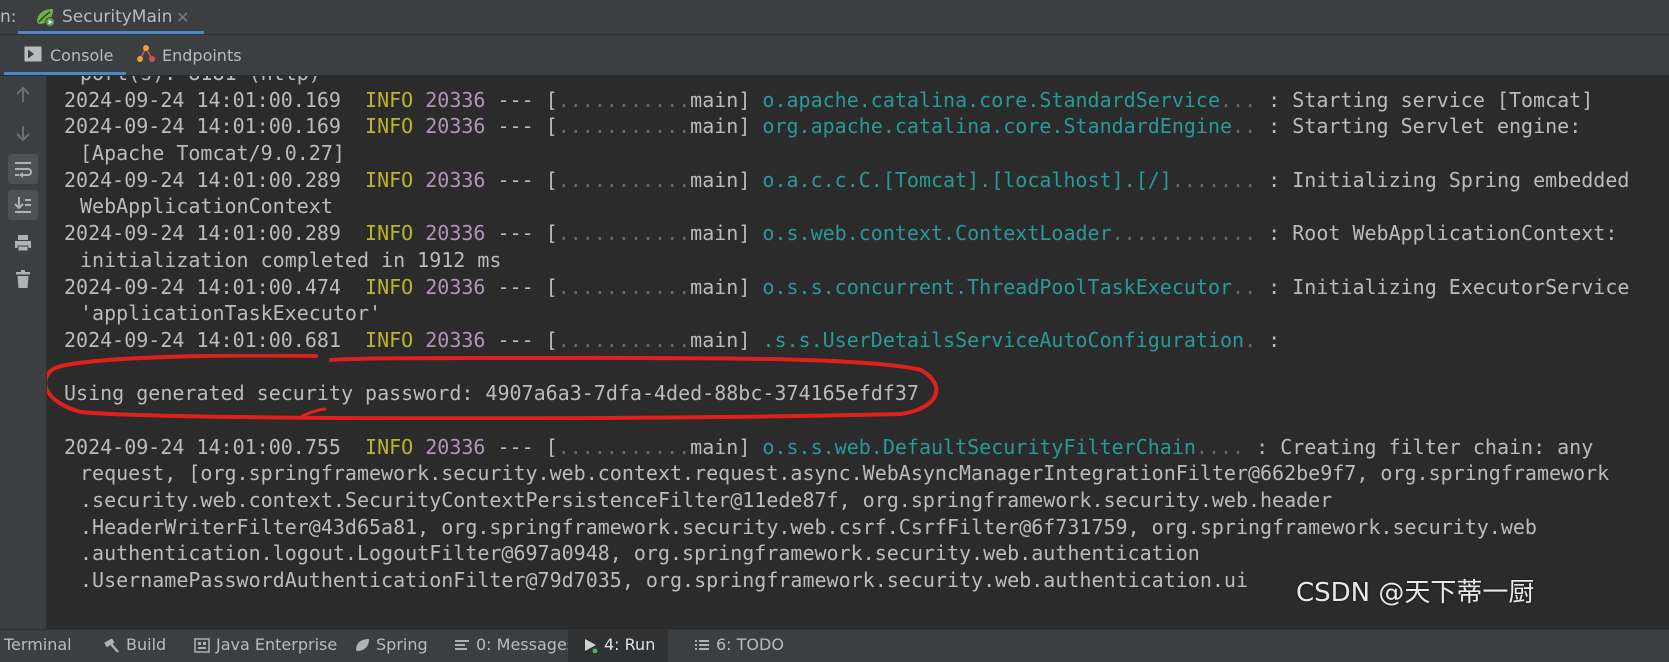 This screenshot has width=1669, height=662. I want to click on log-message: : Starting Servlet engine:, so click(1419, 126).